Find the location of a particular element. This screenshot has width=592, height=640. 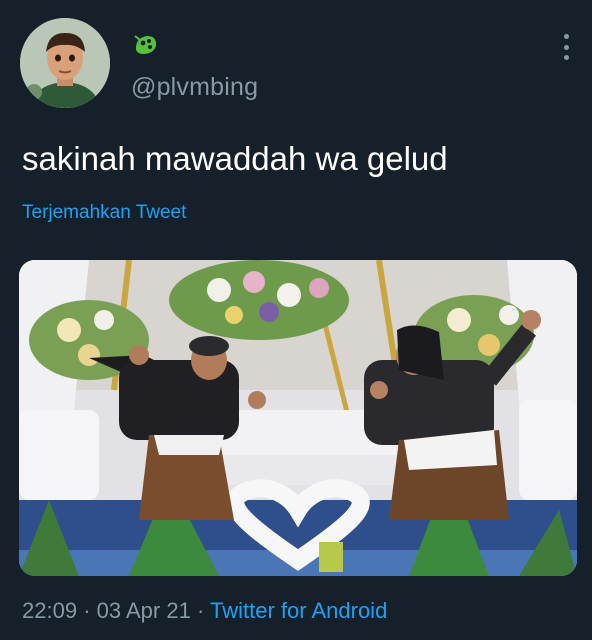

translate-tweet-link: Terjemahkan Tweet is located at coordinates (104, 213).